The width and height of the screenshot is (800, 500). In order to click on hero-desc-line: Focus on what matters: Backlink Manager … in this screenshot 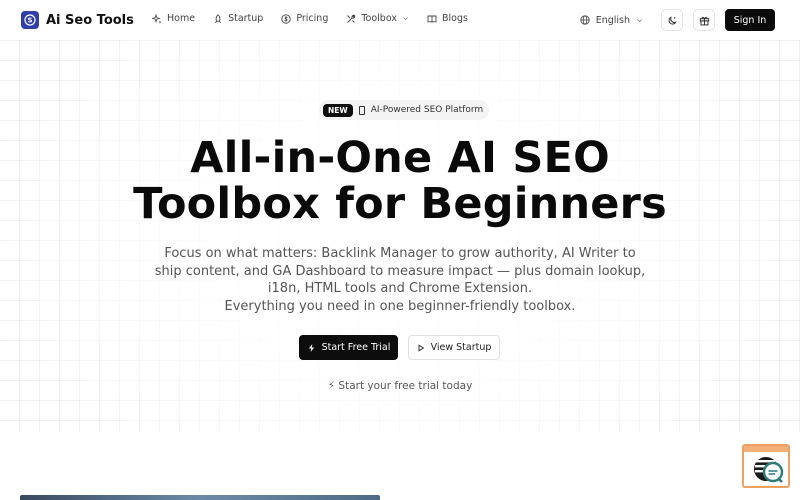, I will do `click(400, 253)`.